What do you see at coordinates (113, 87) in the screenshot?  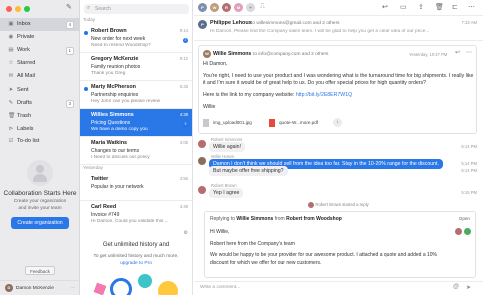 I see `message-sender: Marty McPherson` at bounding box center [113, 87].